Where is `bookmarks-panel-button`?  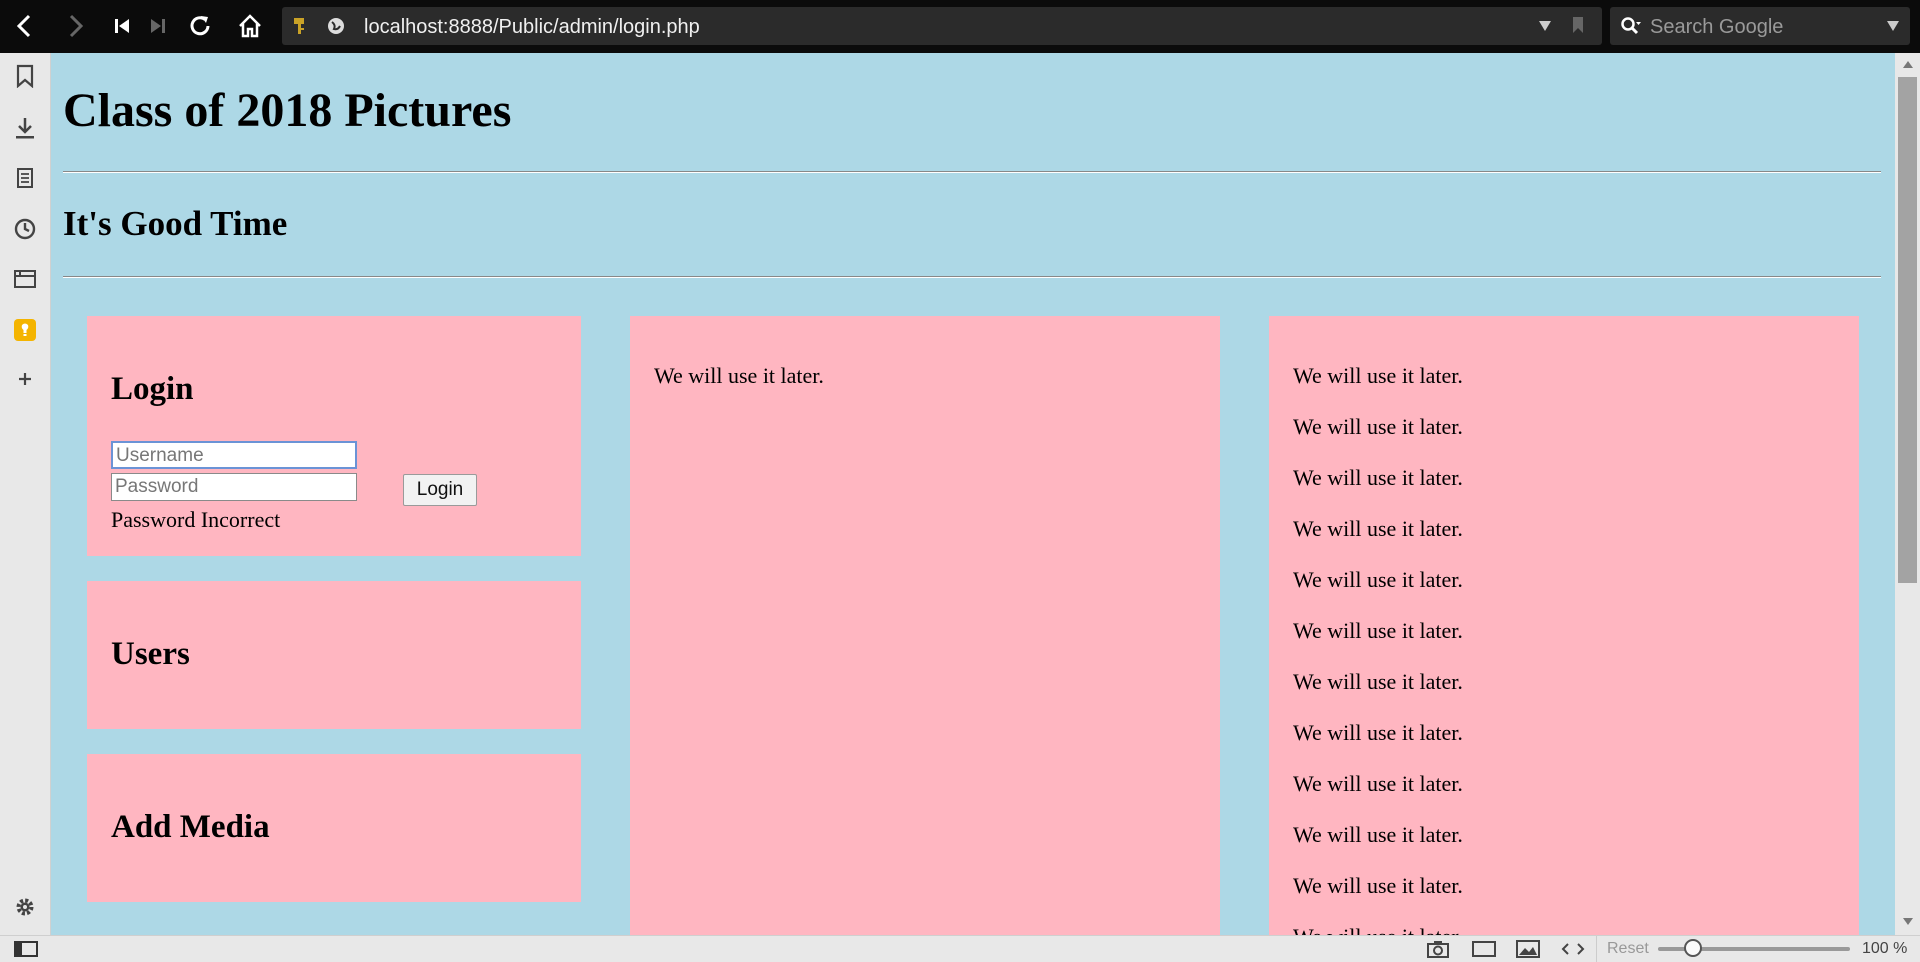
bookmarks-panel-button is located at coordinates (25, 76).